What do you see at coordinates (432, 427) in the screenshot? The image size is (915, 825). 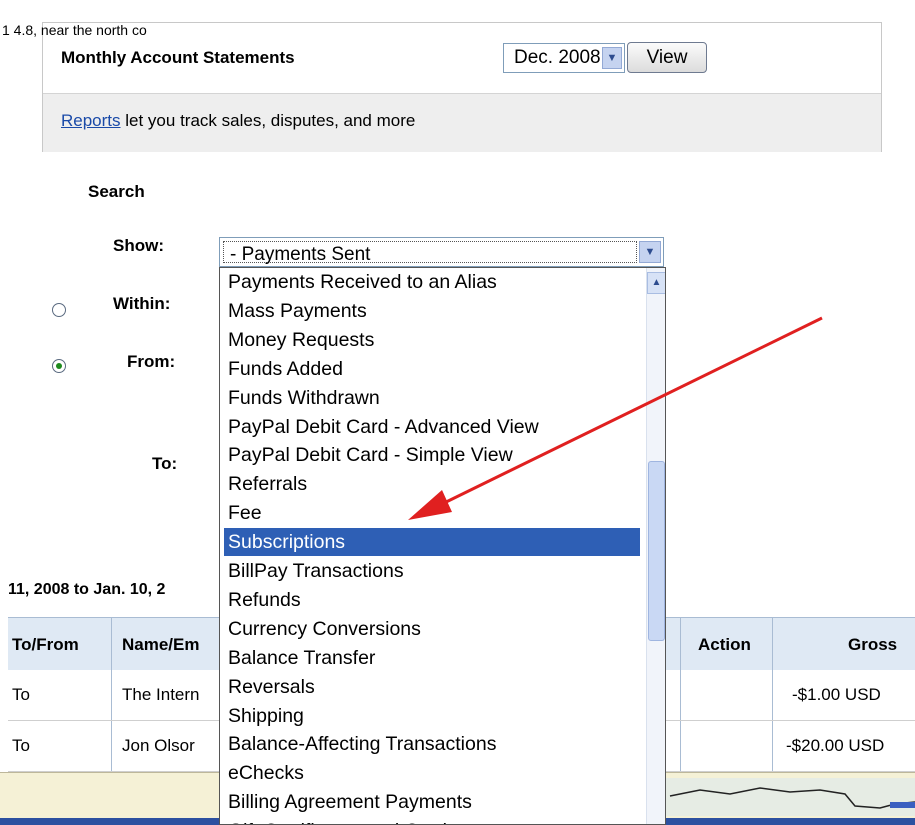 I see `dropdown-option: PayPal Debit Card - Advanced View` at bounding box center [432, 427].